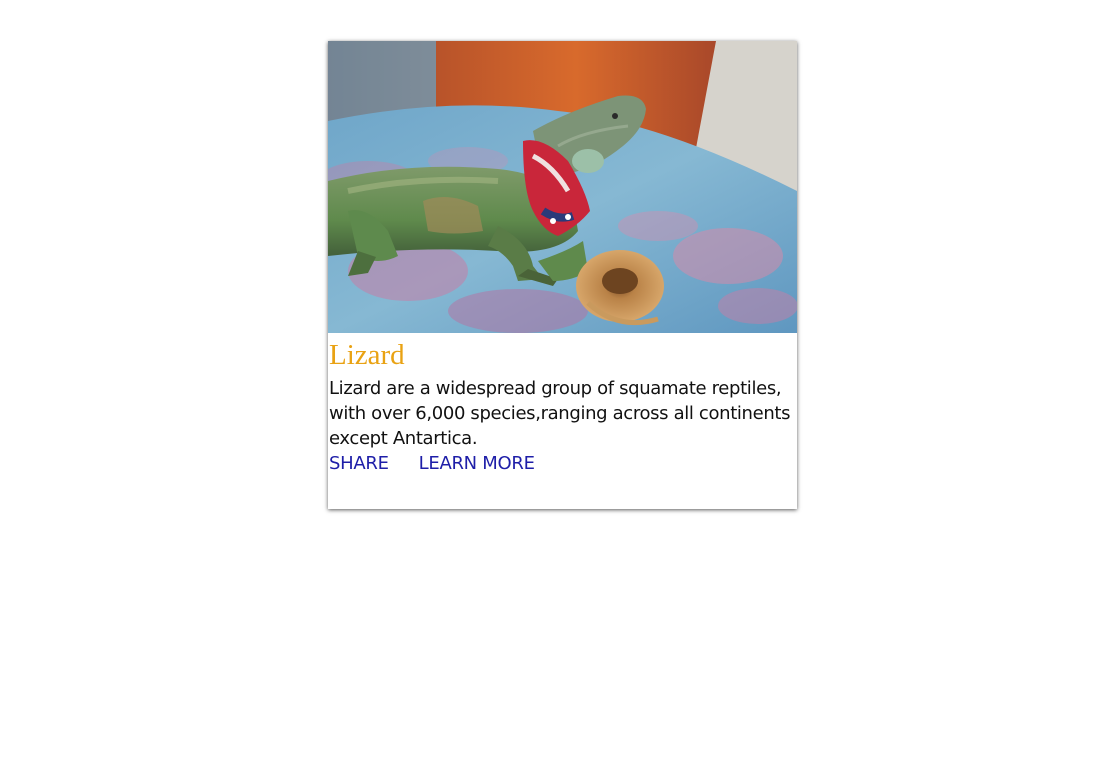  I want to click on learn-more-button: LEARN MORE, so click(477, 463).